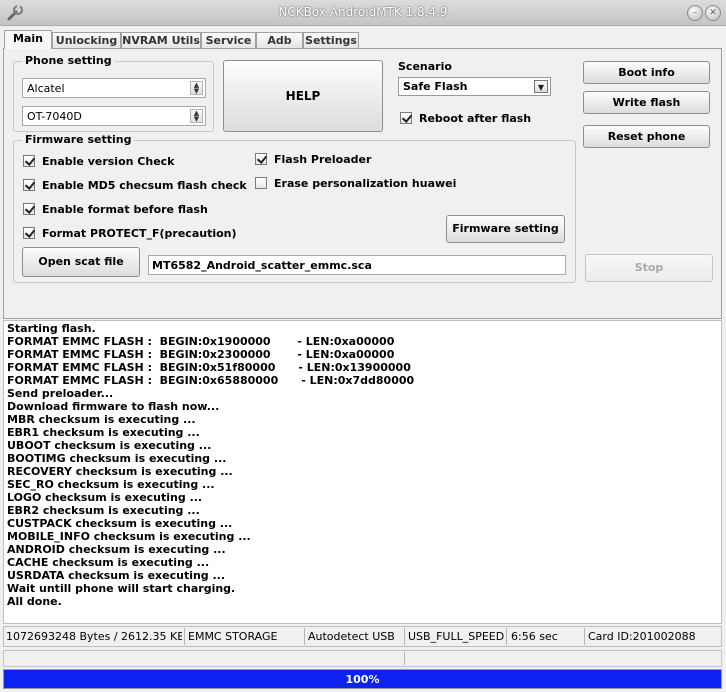 The image size is (726, 692). What do you see at coordinates (125, 209) in the screenshot?
I see `enable-format-label: Enable format before flash` at bounding box center [125, 209].